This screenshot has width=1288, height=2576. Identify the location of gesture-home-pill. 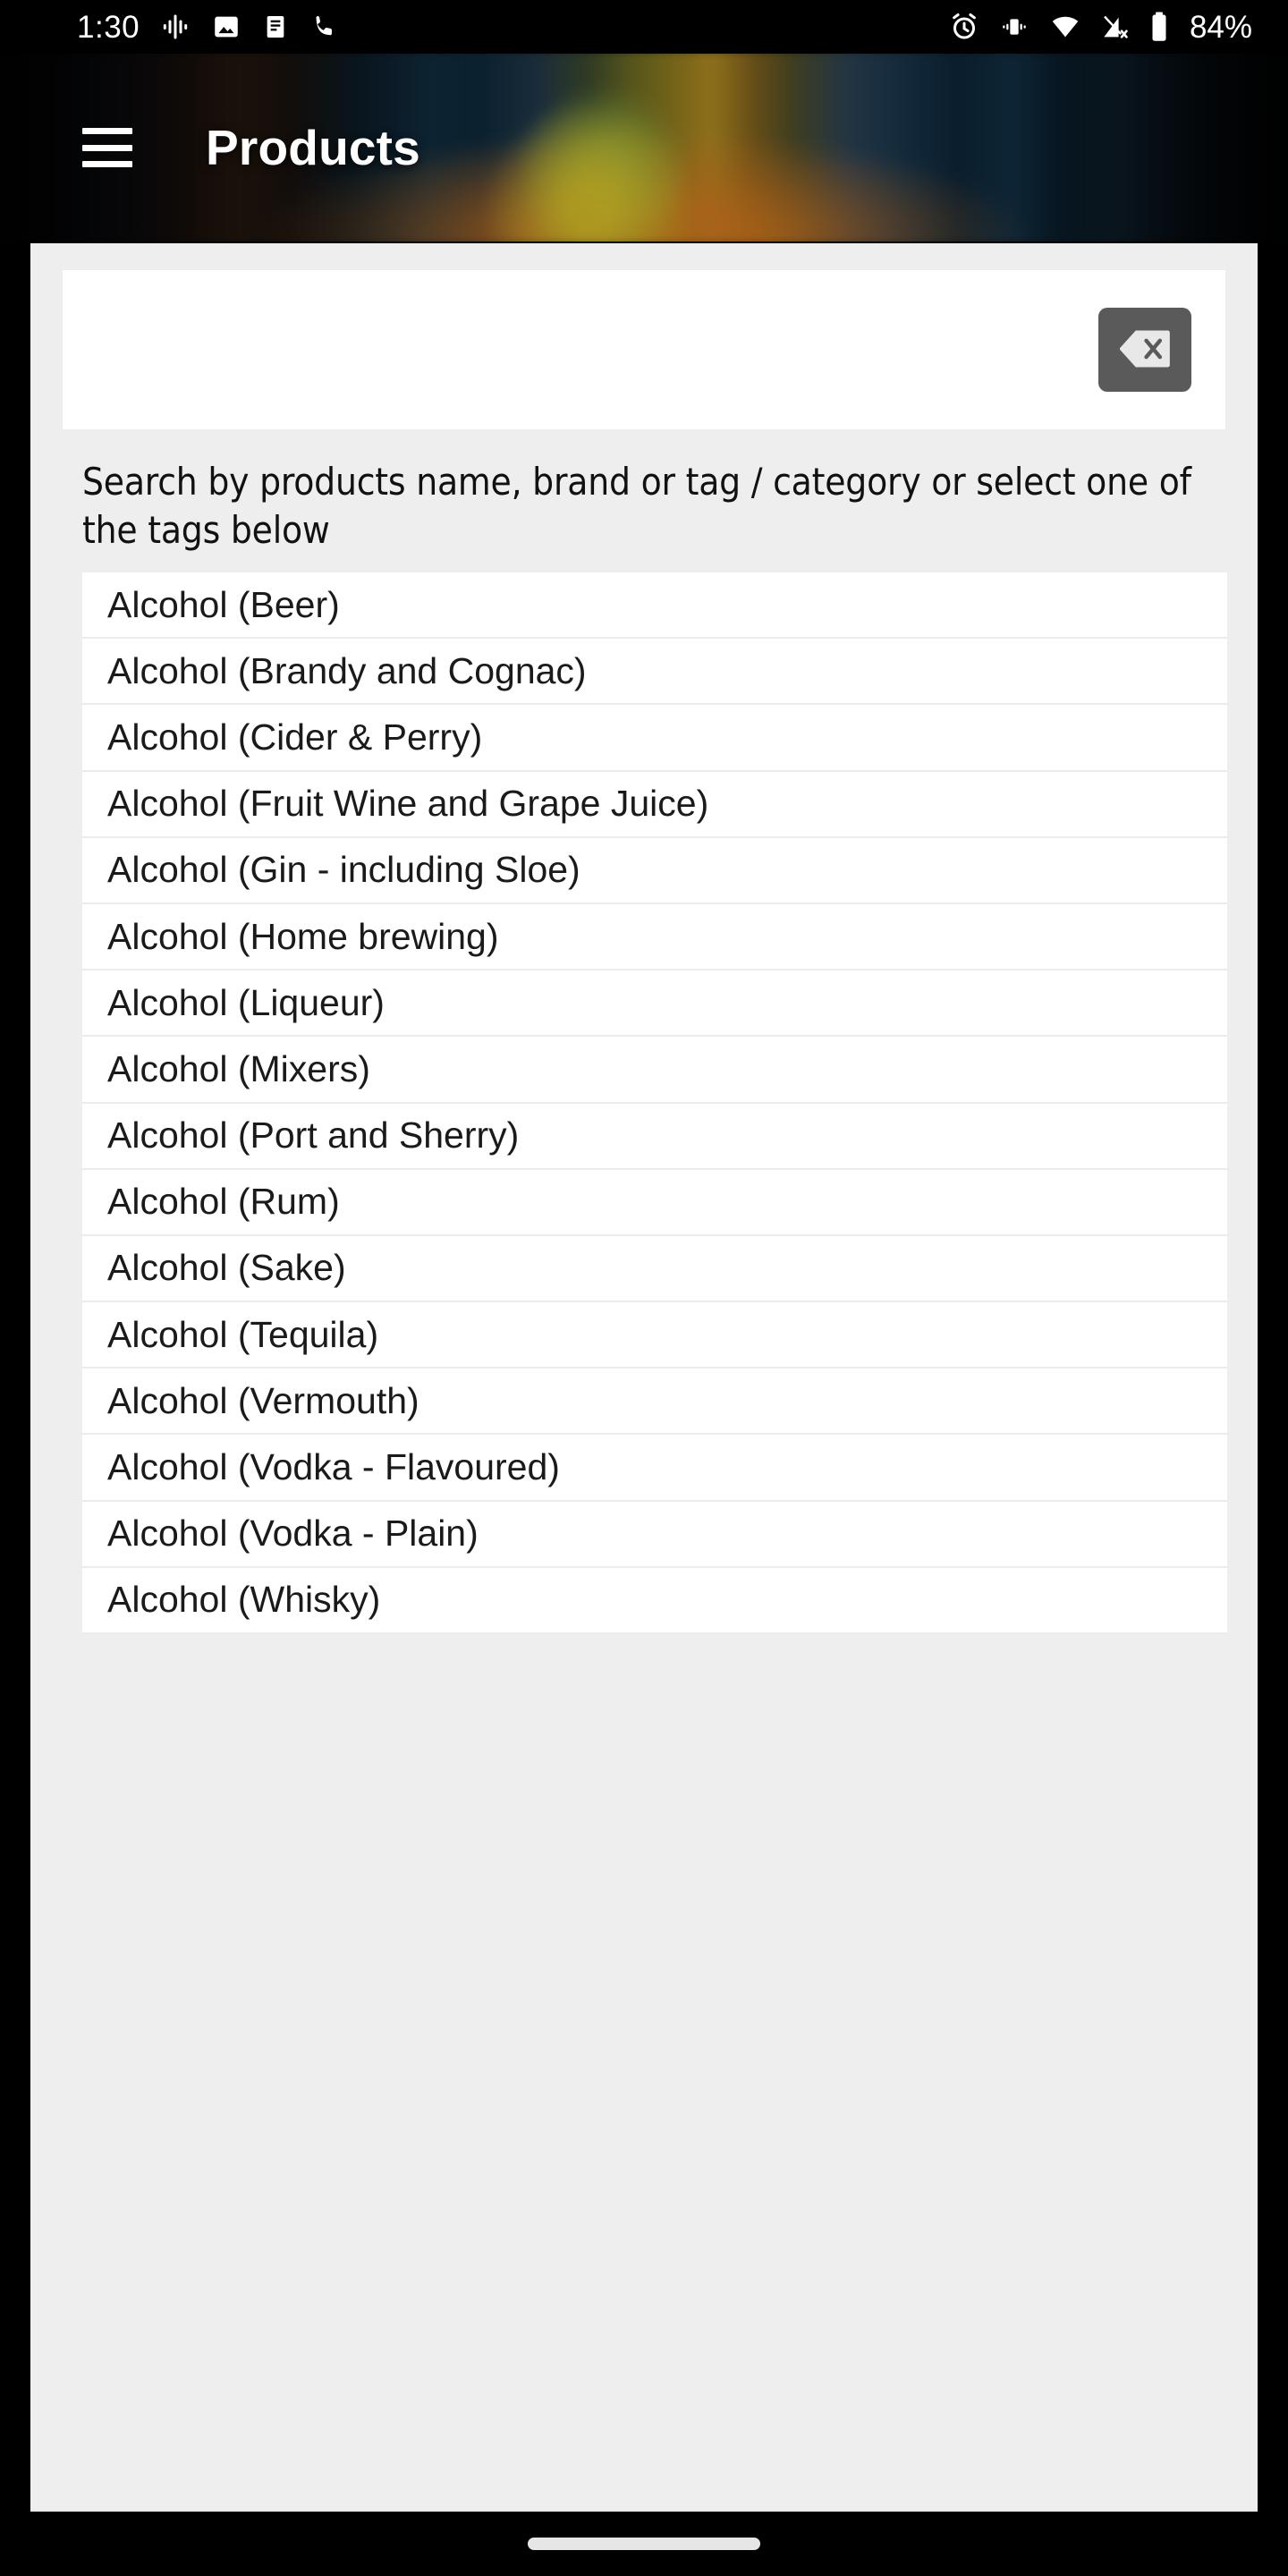
(644, 2544).